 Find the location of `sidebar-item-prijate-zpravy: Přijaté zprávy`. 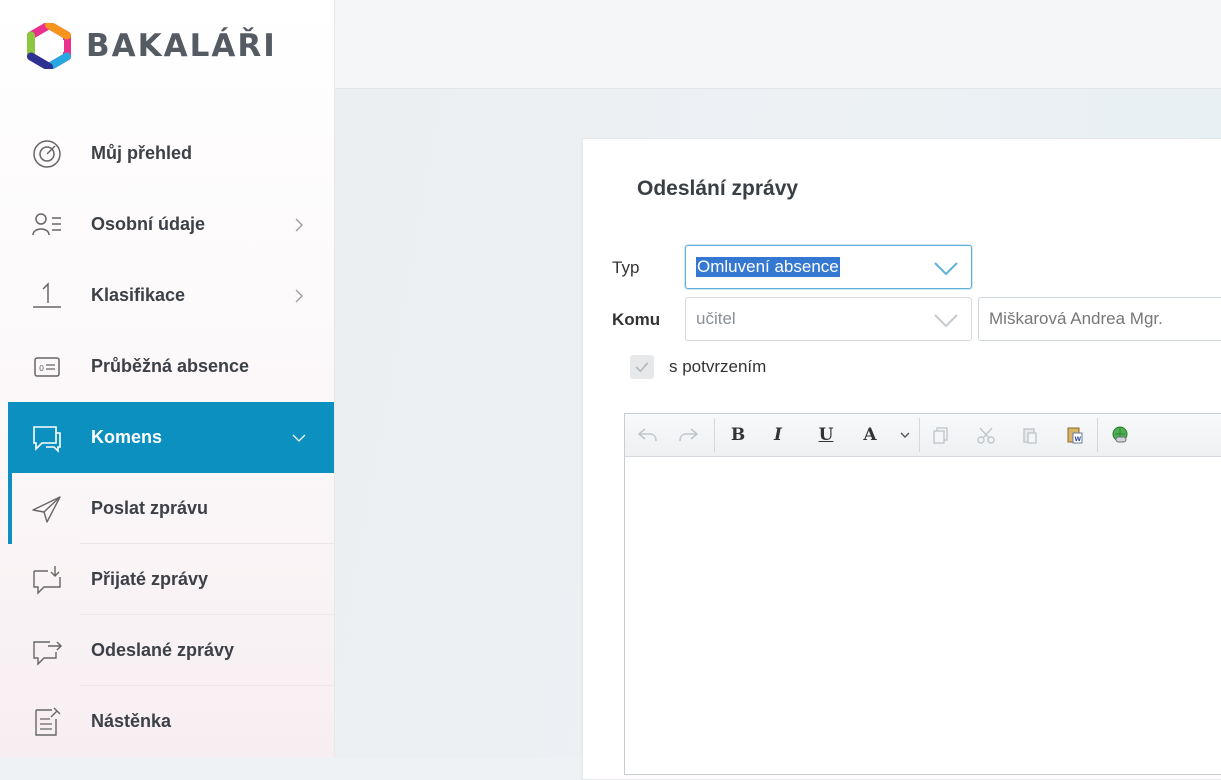

sidebar-item-prijate-zpravy: Přijaté zprávy is located at coordinates (167, 579).